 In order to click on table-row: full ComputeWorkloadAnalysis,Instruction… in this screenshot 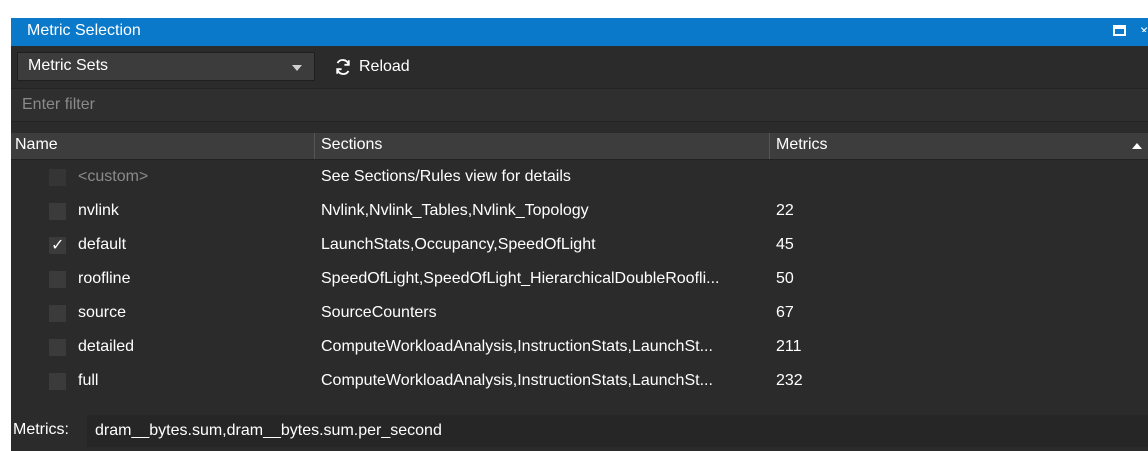, I will do `click(579, 381)`.